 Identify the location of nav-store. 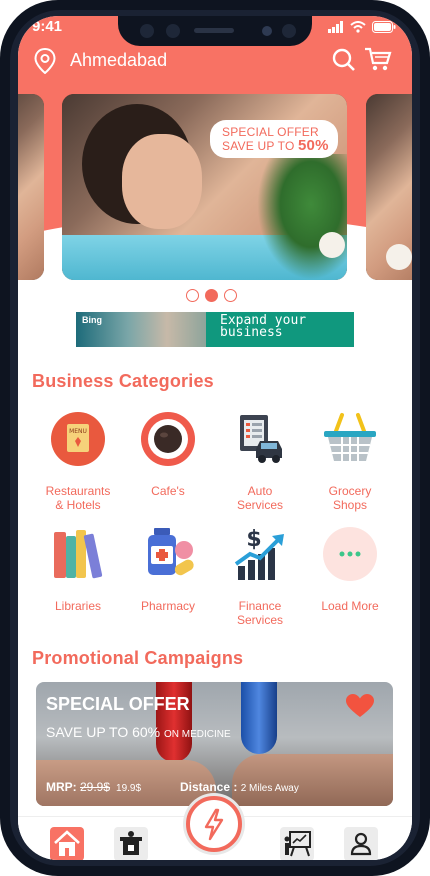
(131, 843).